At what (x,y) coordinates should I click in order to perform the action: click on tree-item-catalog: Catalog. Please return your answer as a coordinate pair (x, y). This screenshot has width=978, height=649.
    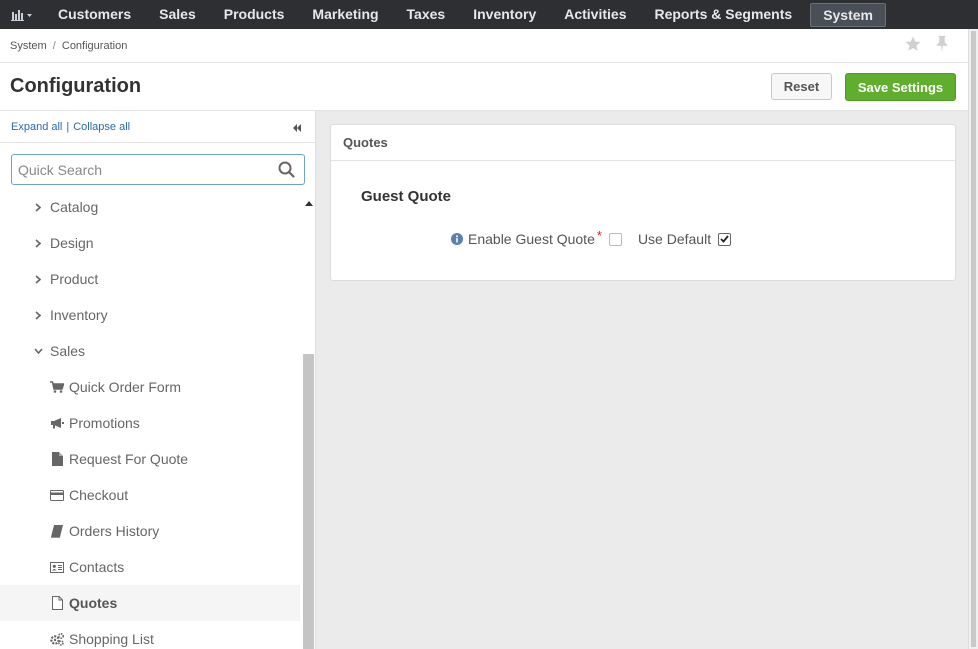
    Looking at the image, I should click on (150, 210).